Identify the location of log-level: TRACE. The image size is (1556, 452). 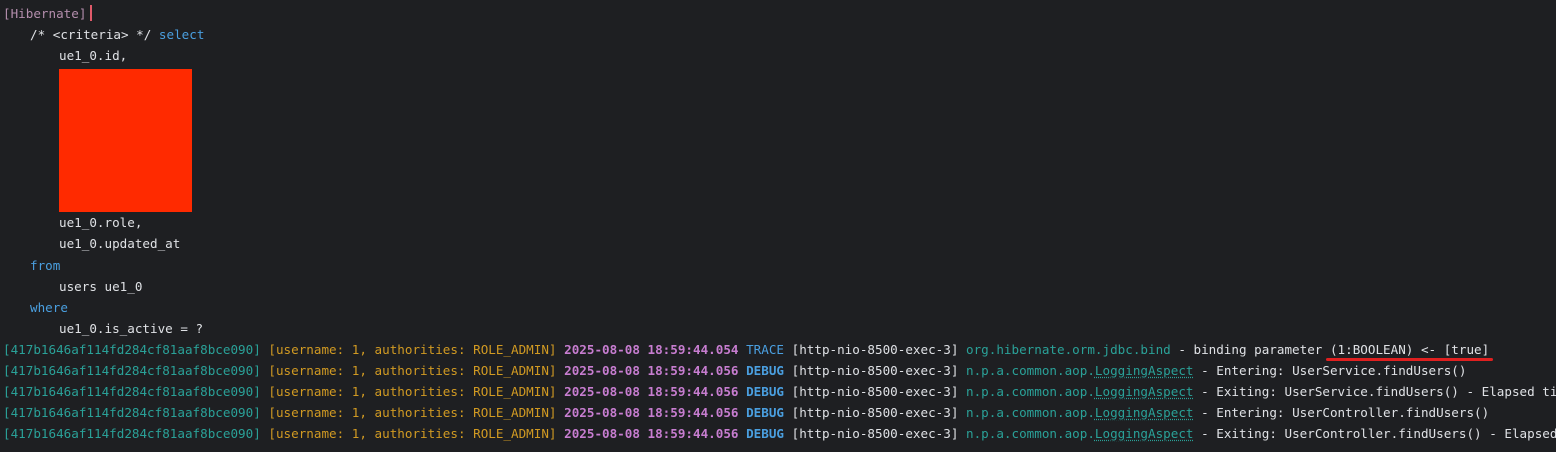
(765, 349).